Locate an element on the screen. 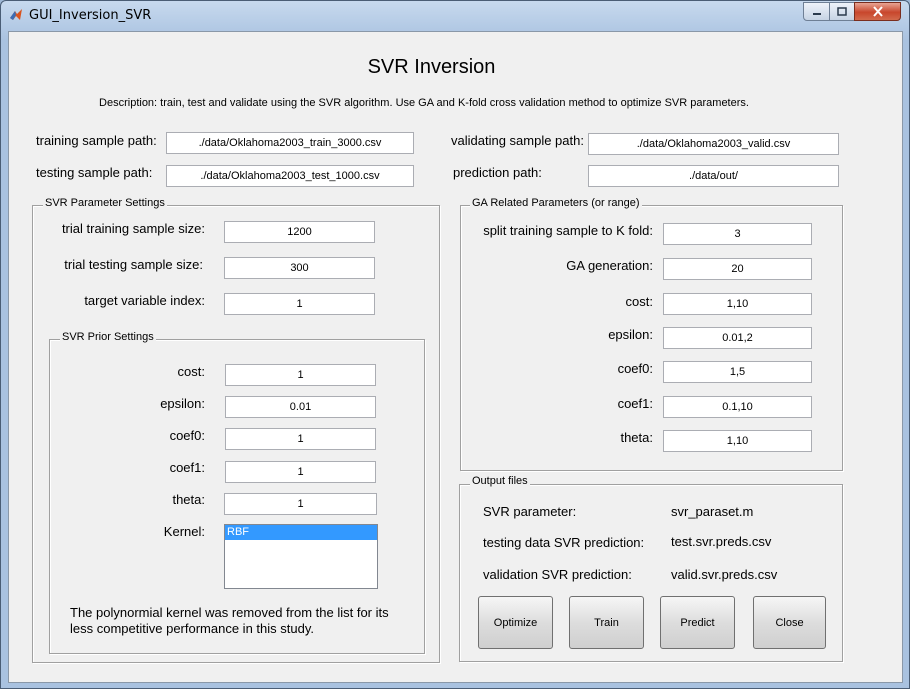 Image resolution: width=910 pixels, height=689 pixels. trial-test-size-label: trial testing sample size: is located at coordinates (133, 264).